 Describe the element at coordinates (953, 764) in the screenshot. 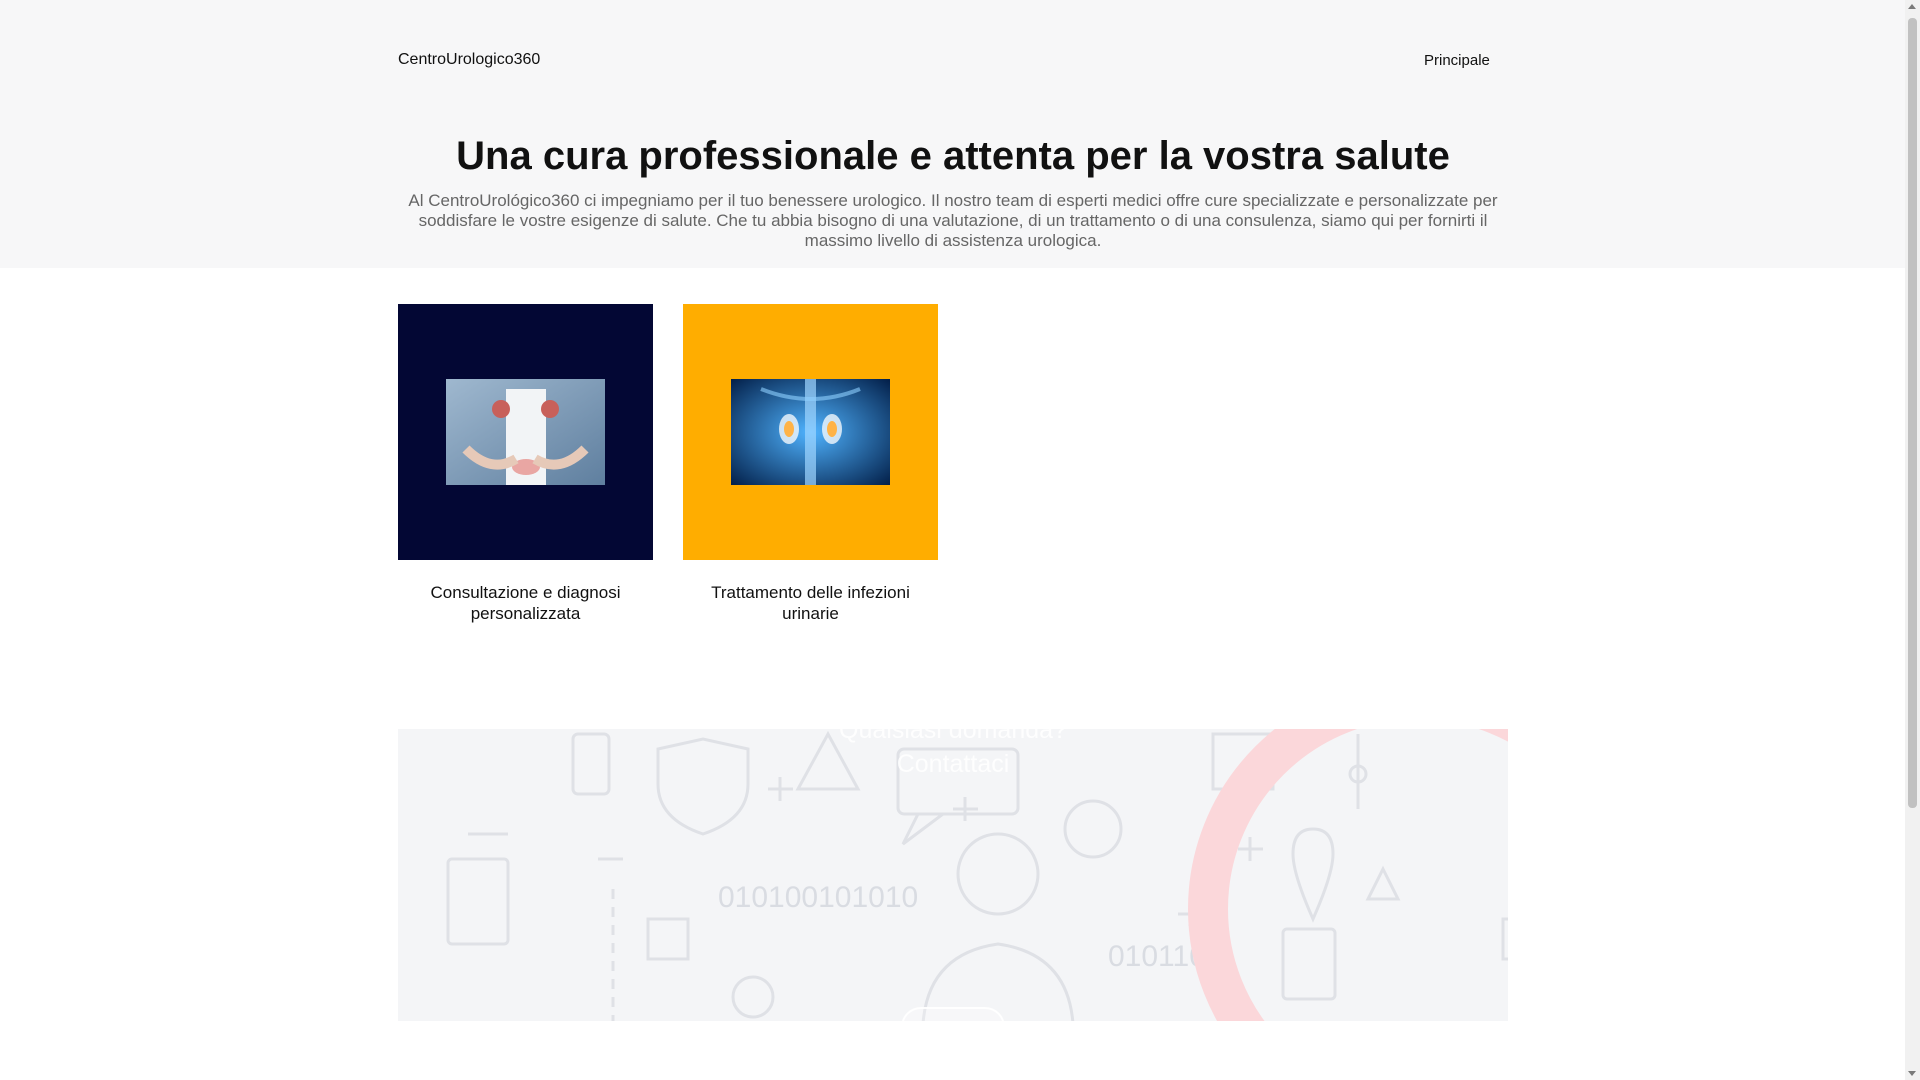

I see `contact-title-line2: Contattaci` at that location.